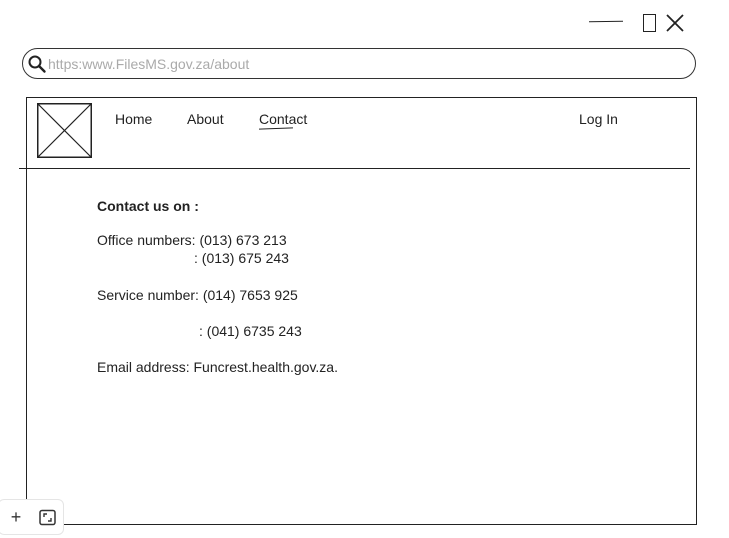 This screenshot has height=538, width=729. I want to click on login-link: Log In, so click(598, 119).